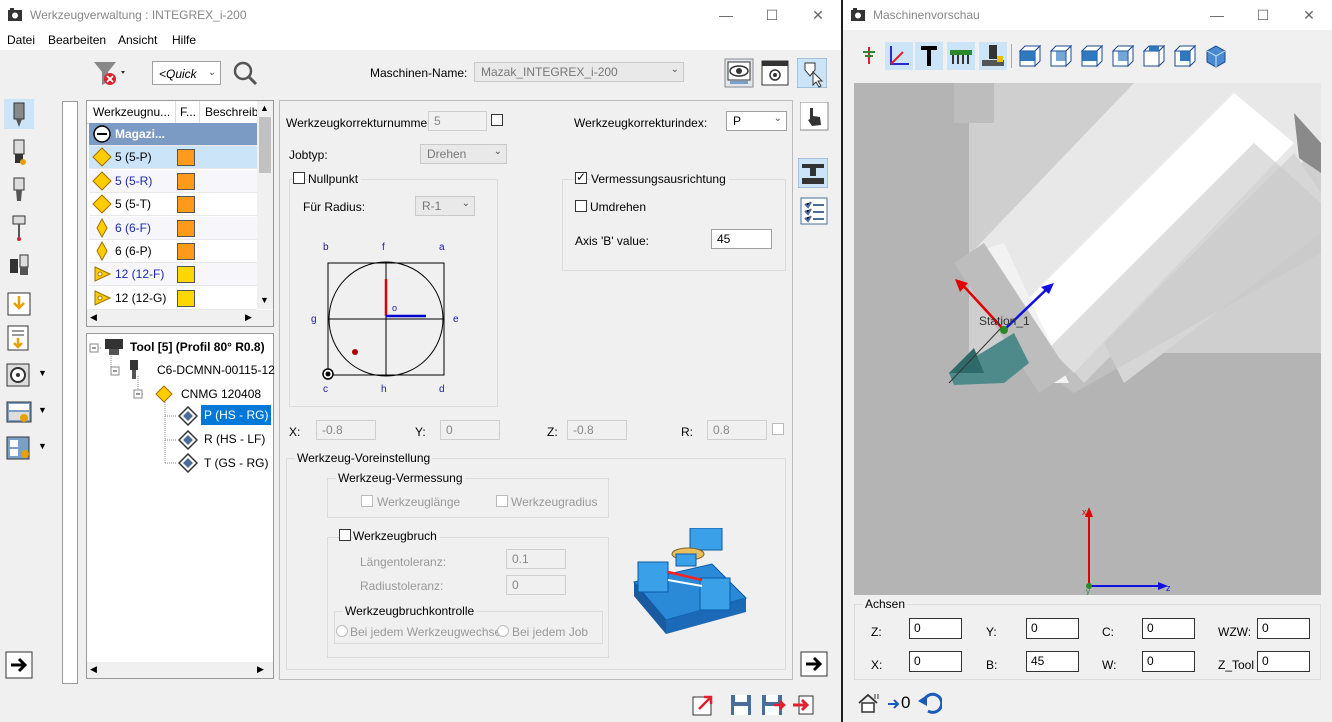  Describe the element at coordinates (868, 703) in the screenshot. I see `home-icon` at that location.